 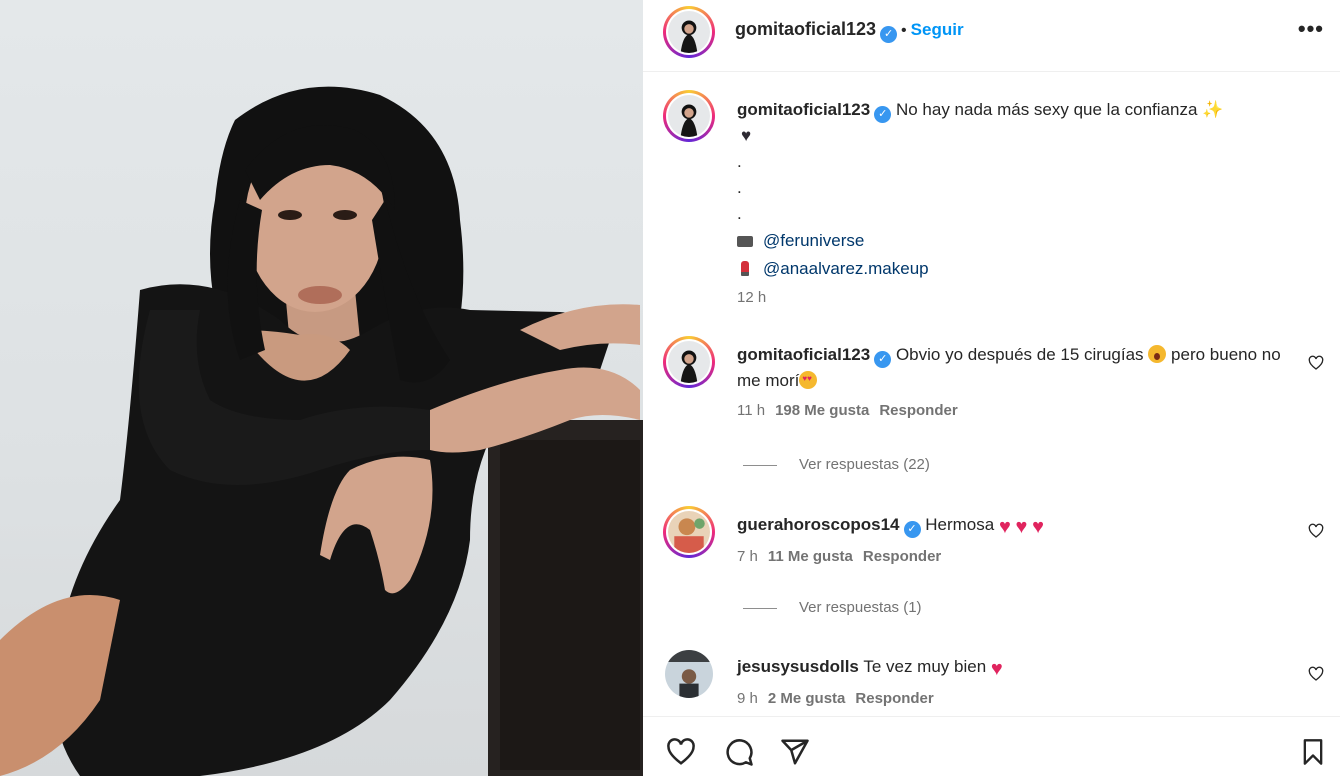 I want to click on comment-username: jesusysusdolls, so click(x=798, y=666).